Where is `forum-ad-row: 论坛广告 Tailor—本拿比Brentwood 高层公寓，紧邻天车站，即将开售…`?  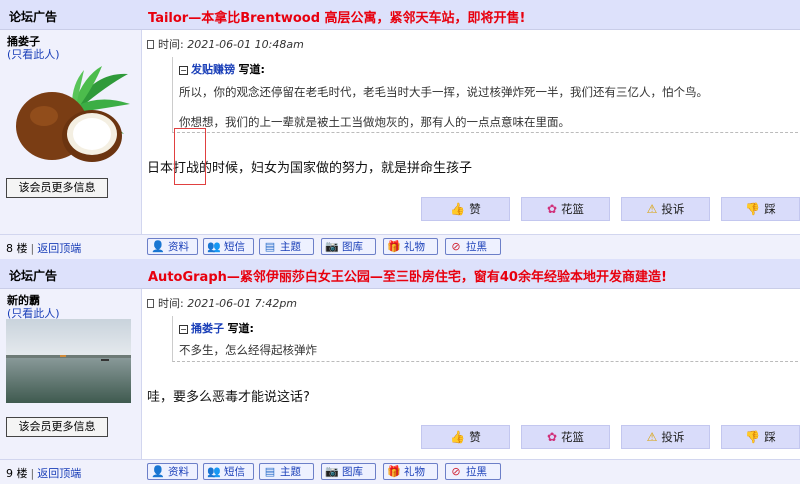 forum-ad-row: 论坛广告 Tailor—本拿比Brentwood 高层公寓，紧邻天车站，即将开售… is located at coordinates (400, 15).